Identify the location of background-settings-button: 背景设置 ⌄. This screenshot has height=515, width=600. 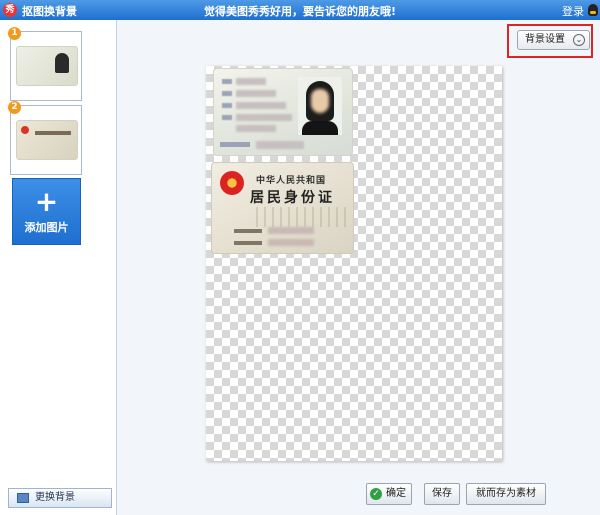
(553, 40).